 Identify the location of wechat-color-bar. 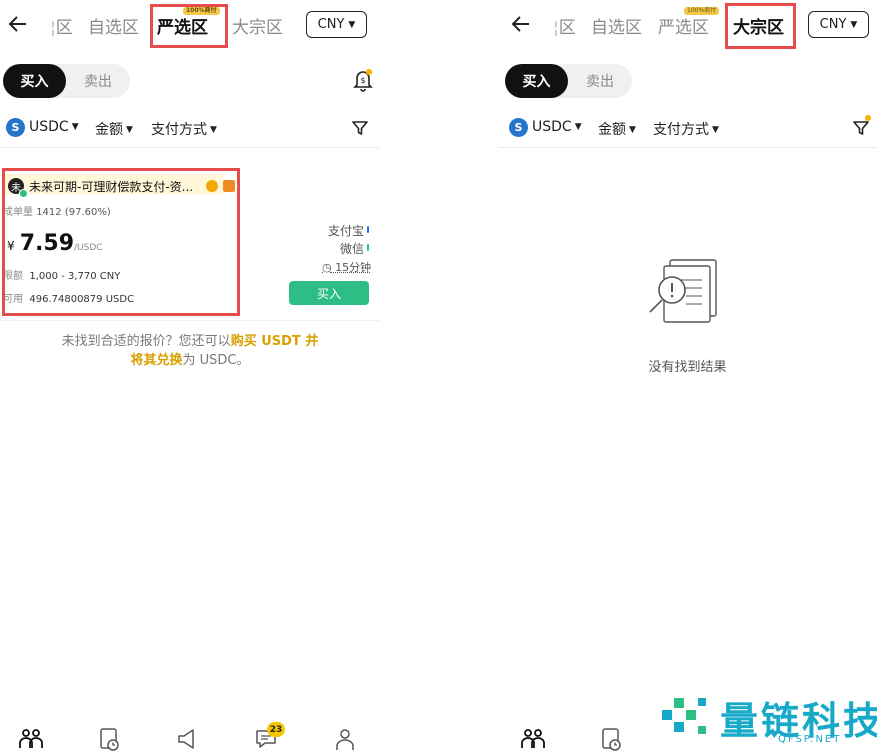
(368, 247).